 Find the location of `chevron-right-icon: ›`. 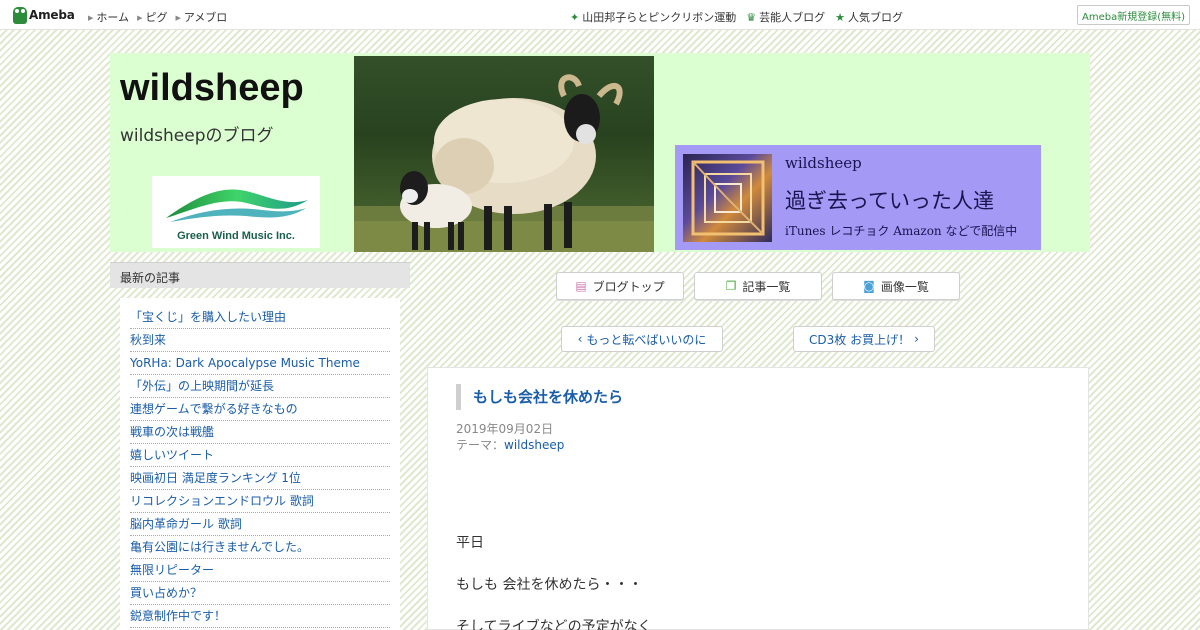

chevron-right-icon: › is located at coordinates (916, 339).